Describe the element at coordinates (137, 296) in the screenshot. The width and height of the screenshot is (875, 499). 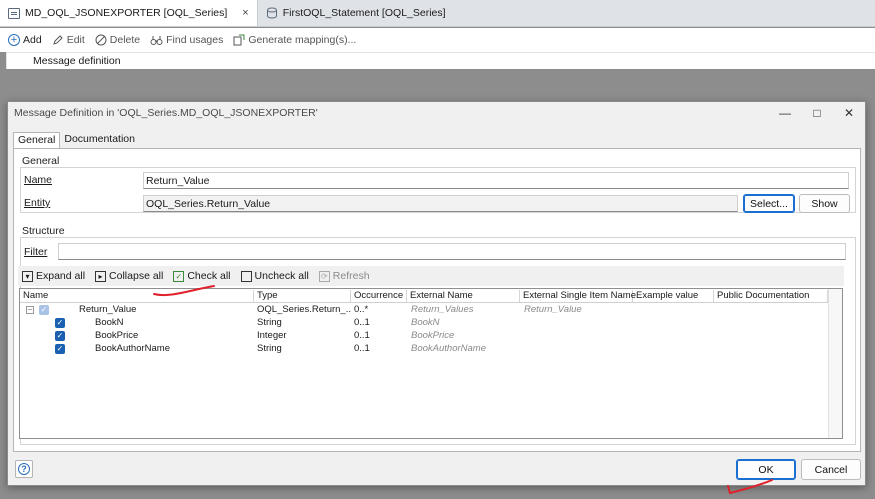
I see `column-header-name: Name` at that location.